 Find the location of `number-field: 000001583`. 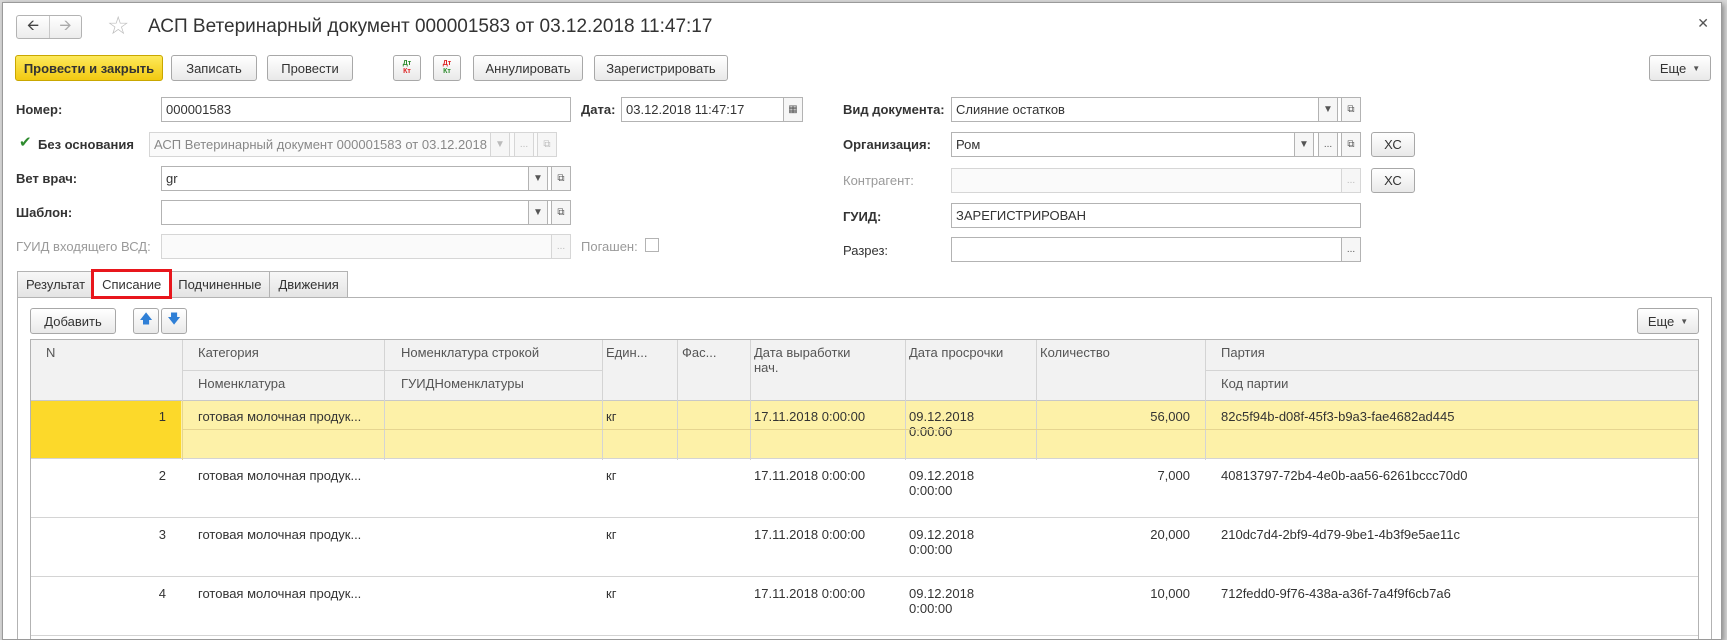

number-field: 000001583 is located at coordinates (366, 109).